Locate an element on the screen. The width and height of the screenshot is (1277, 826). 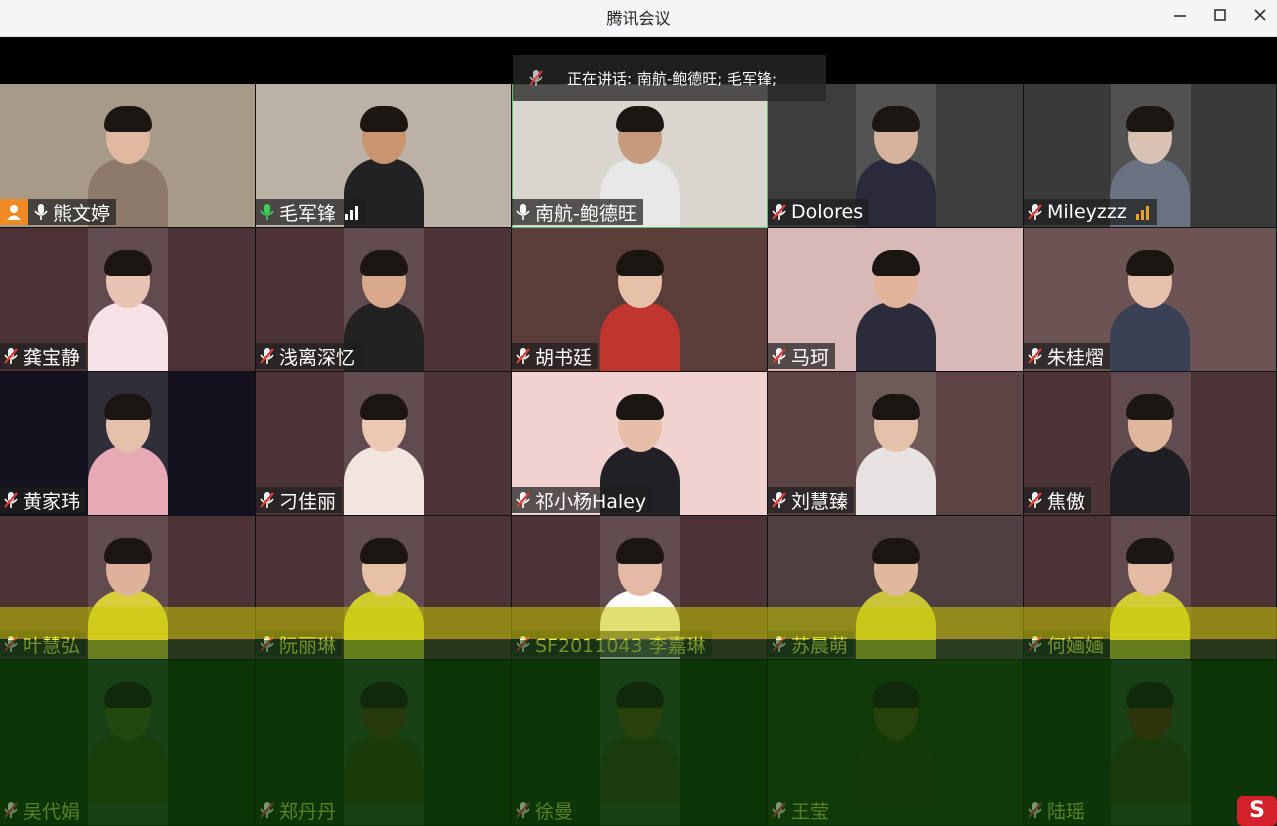
participant-name-label: 刘慧臻 is located at coordinates (811, 500).